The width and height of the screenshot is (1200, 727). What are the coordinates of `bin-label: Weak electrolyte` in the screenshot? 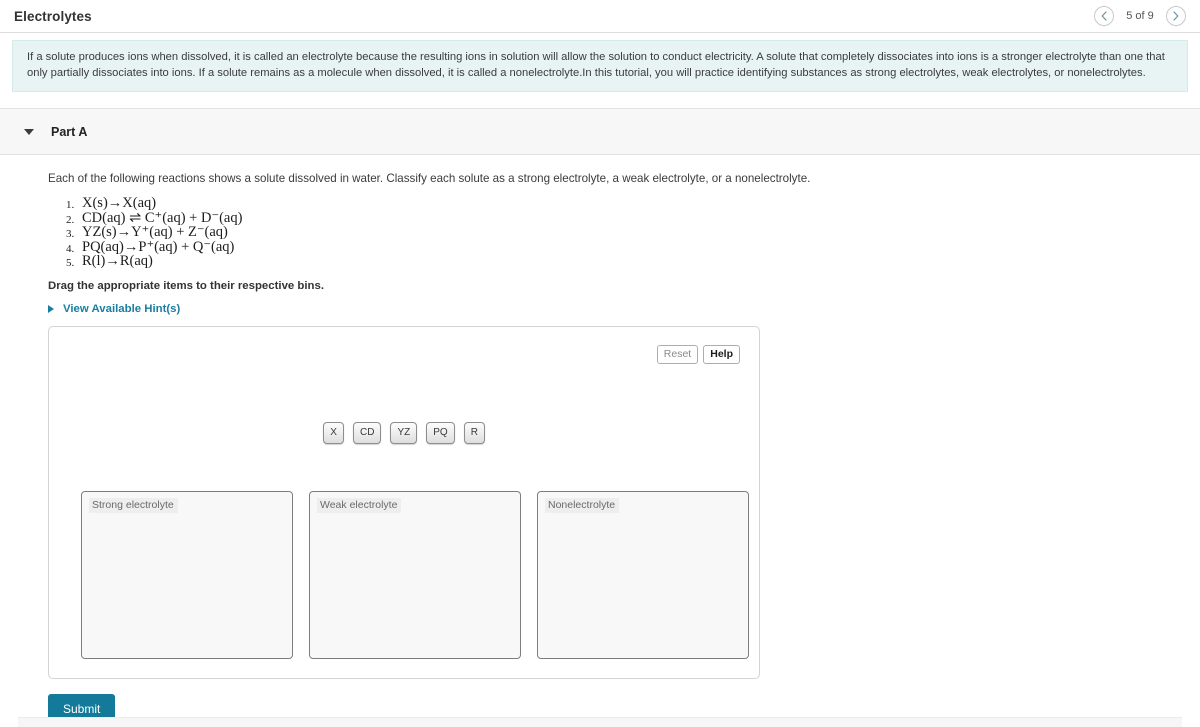 It's located at (359, 505).